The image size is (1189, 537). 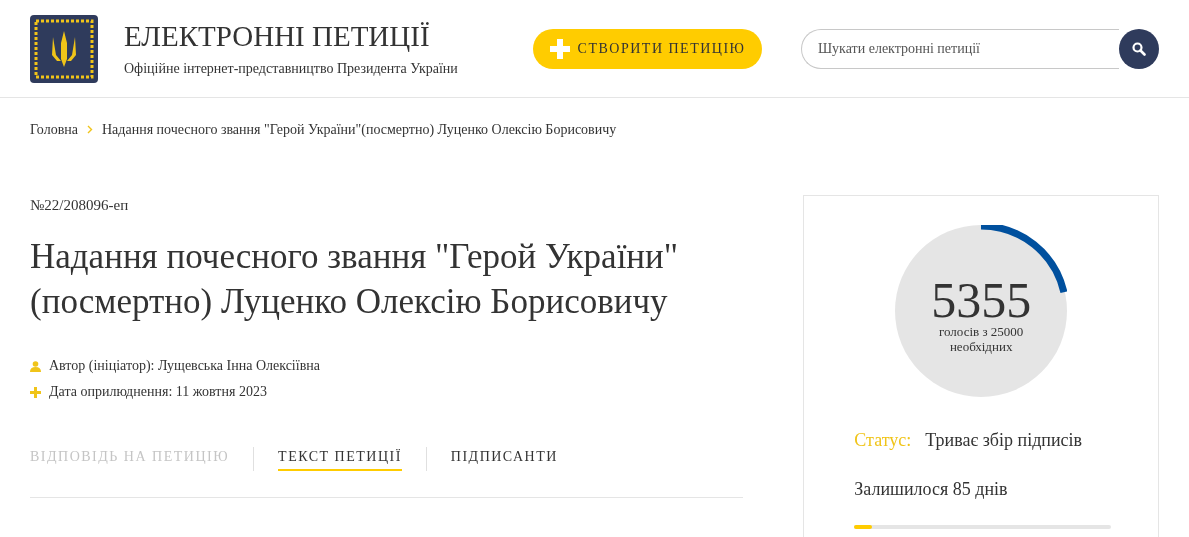 What do you see at coordinates (355, 279) in the screenshot?
I see `petition-title: Надання почесного звання "Герой України" (посмертно) Луценко Олексію Борисовичу` at bounding box center [355, 279].